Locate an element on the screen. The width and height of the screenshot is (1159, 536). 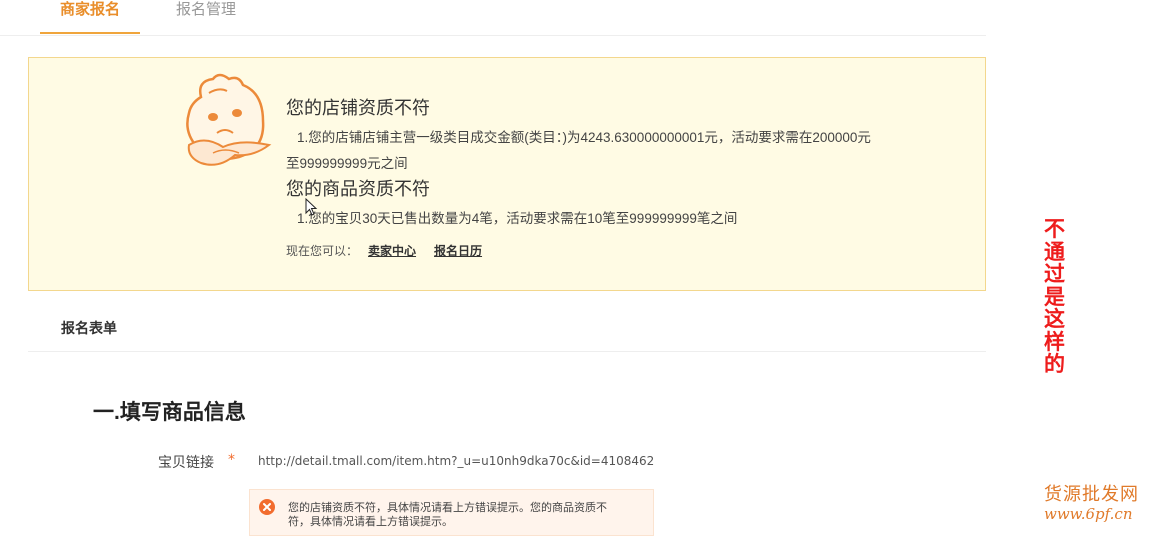
error-icon is located at coordinates (267, 507).